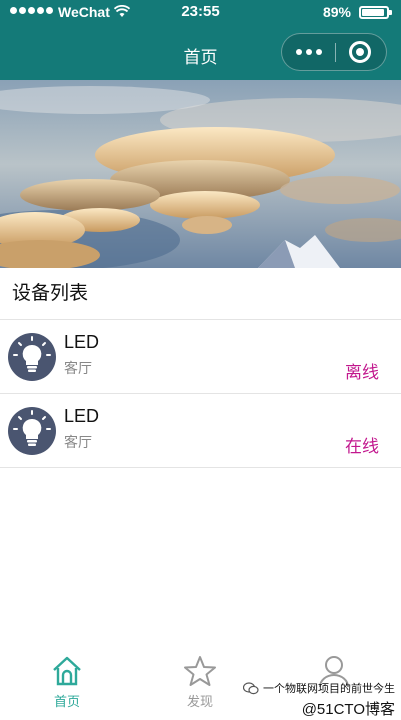  What do you see at coordinates (360, 52) in the screenshot?
I see `close-mini-program-icon` at bounding box center [360, 52].